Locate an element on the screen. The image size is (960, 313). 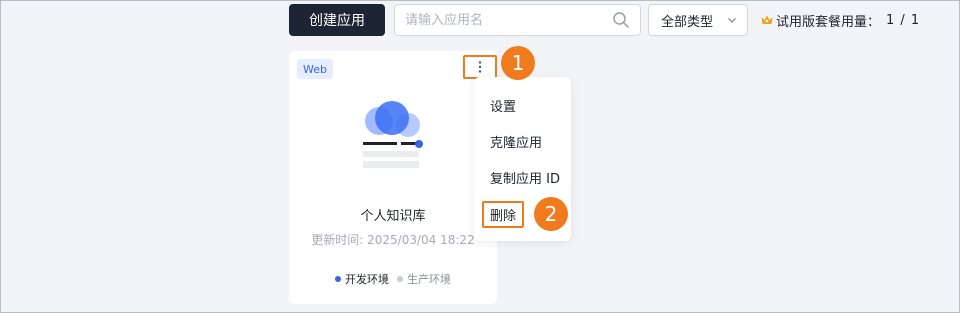
search-icon is located at coordinates (621, 20).